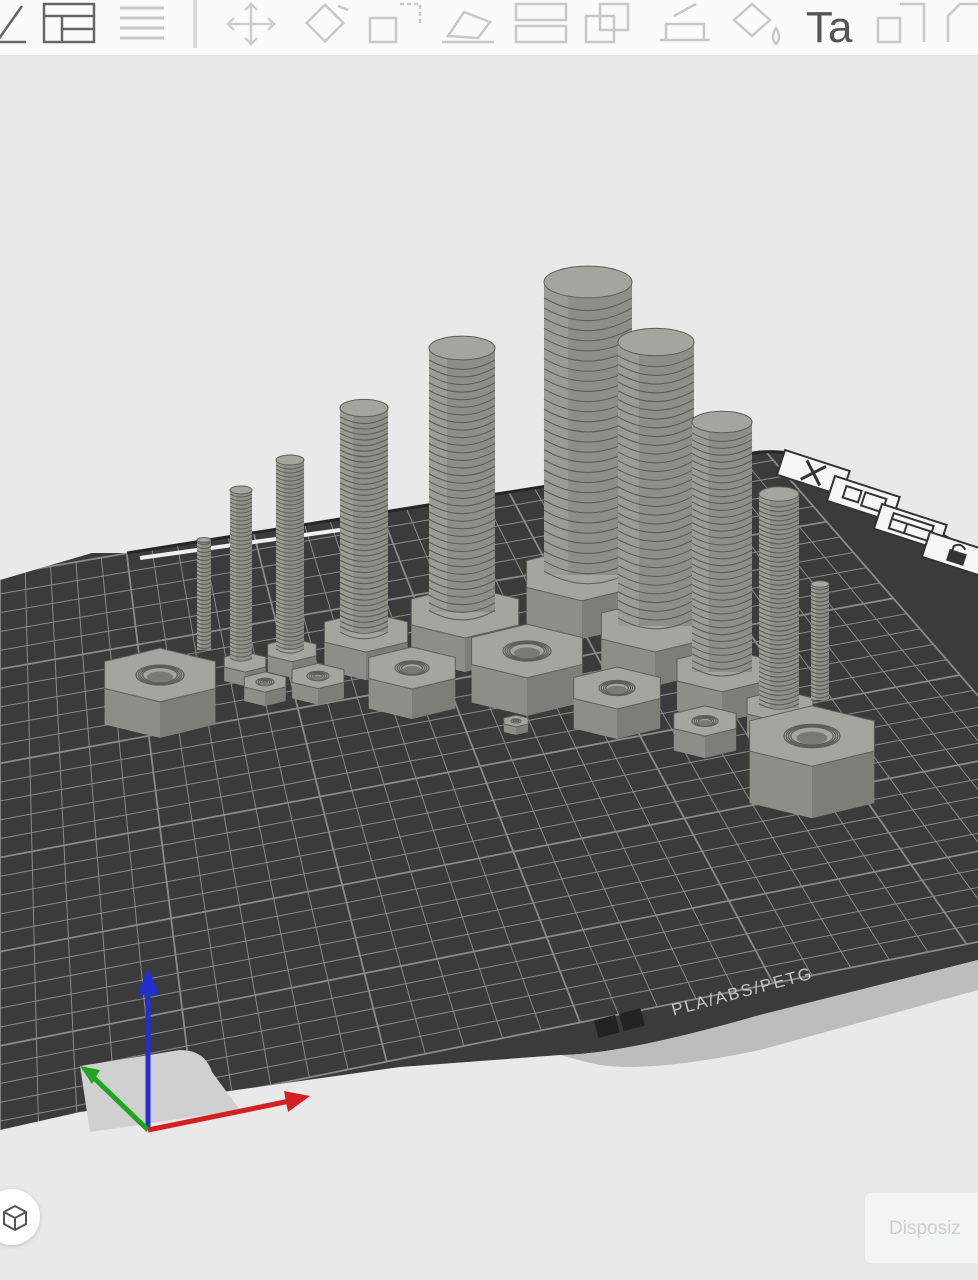  What do you see at coordinates (617, 702) in the screenshot?
I see `nut-m10` at bounding box center [617, 702].